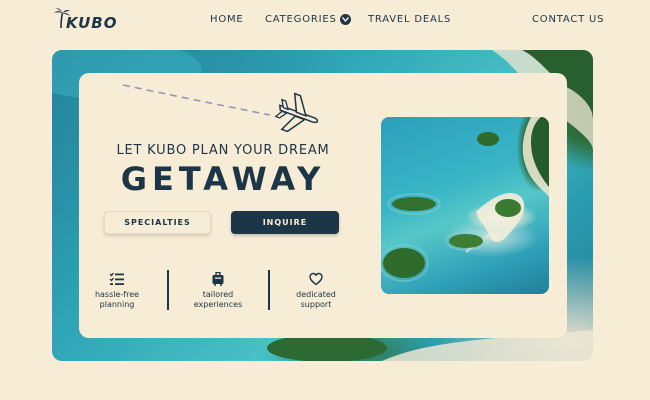 Image resolution: width=650 pixels, height=400 pixels. Describe the element at coordinates (117, 304) in the screenshot. I see `feature-label-line2: planning` at that location.